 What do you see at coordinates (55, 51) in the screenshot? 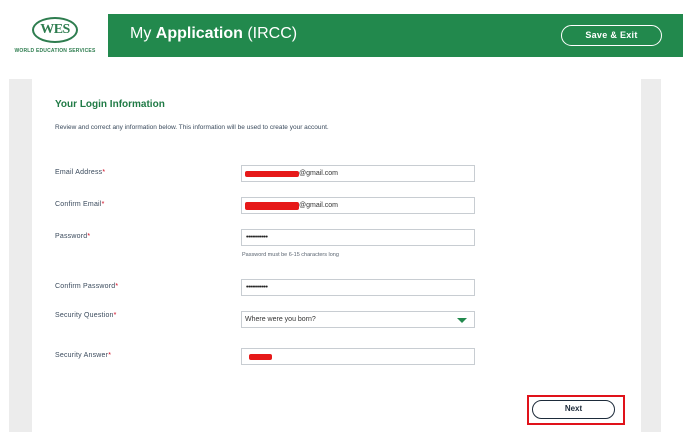
I see `logo-subtitle: WORLD EDUCATION SERVICES` at bounding box center [55, 51].